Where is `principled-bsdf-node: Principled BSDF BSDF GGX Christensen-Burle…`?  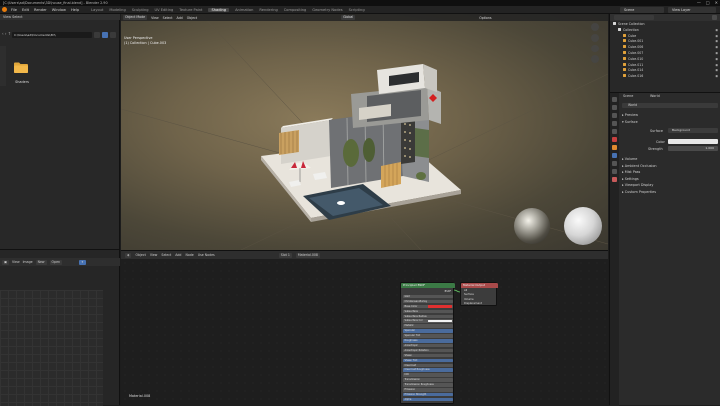
principled-bsdf-node: Principled BSDF BSDF GGX Christensen-Burle… is located at coordinates (427, 343).